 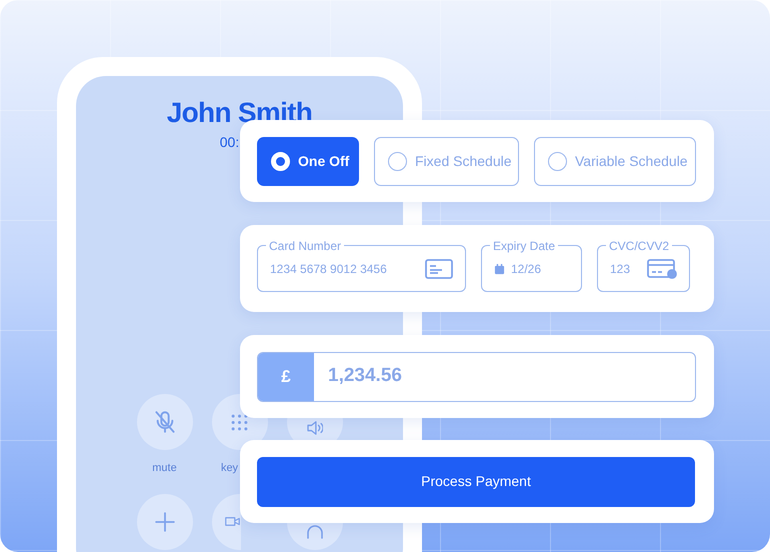 What do you see at coordinates (314, 532) in the screenshot?
I see `arc-icon` at bounding box center [314, 532].